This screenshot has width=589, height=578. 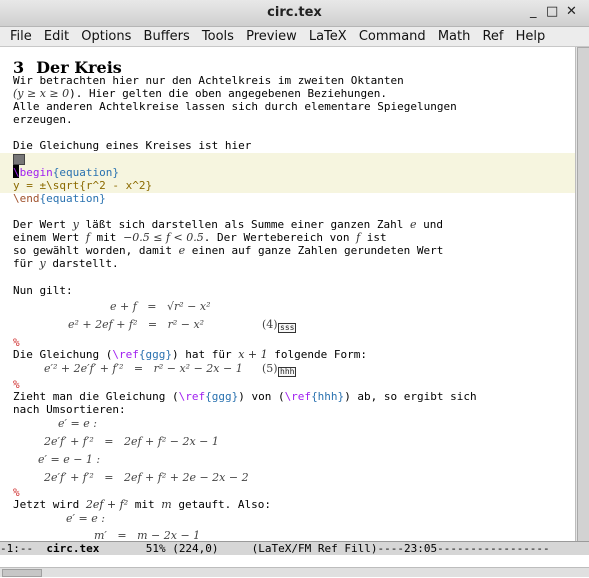 I want to click on label-tag-sss: sss, so click(x=287, y=328).